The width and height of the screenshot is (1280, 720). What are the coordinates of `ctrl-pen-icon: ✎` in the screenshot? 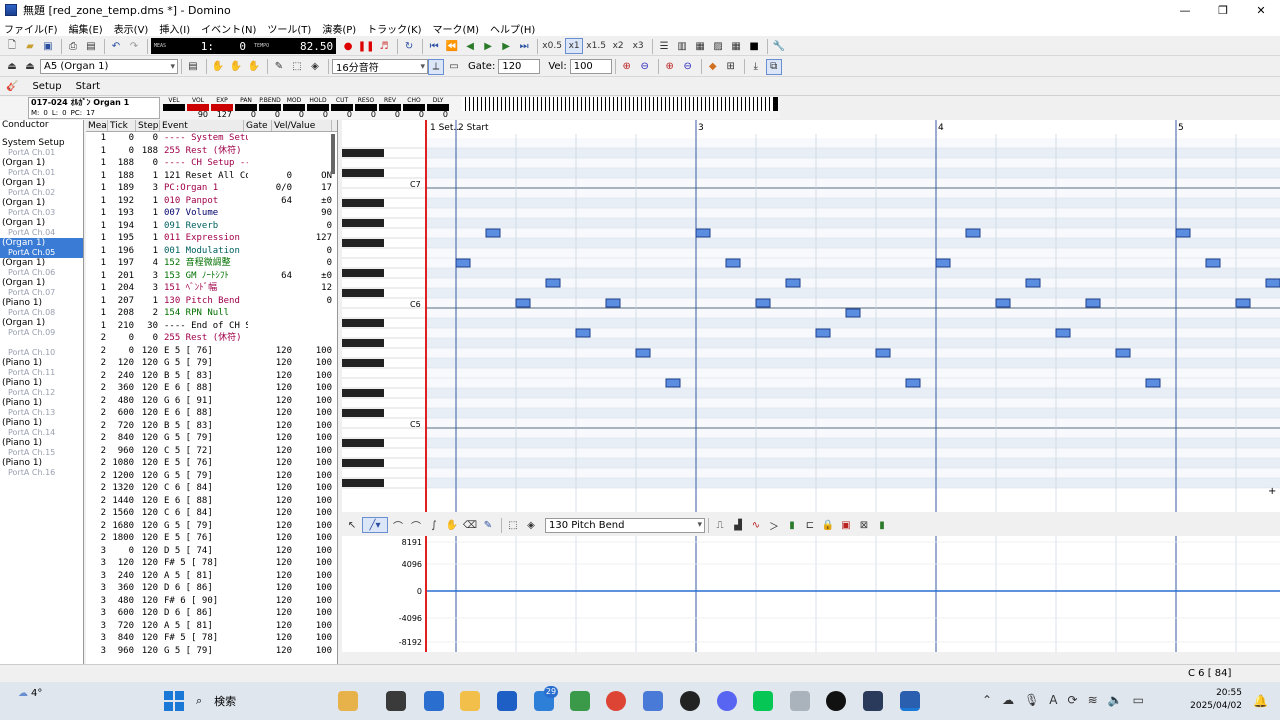 It's located at (488, 525).